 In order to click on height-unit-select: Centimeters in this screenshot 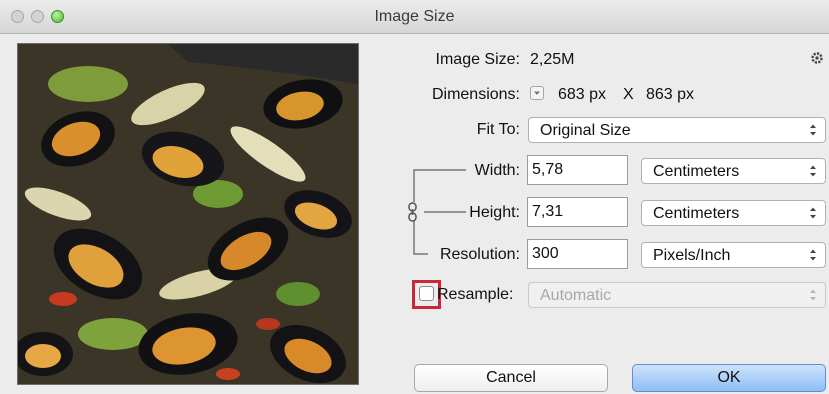, I will do `click(733, 213)`.